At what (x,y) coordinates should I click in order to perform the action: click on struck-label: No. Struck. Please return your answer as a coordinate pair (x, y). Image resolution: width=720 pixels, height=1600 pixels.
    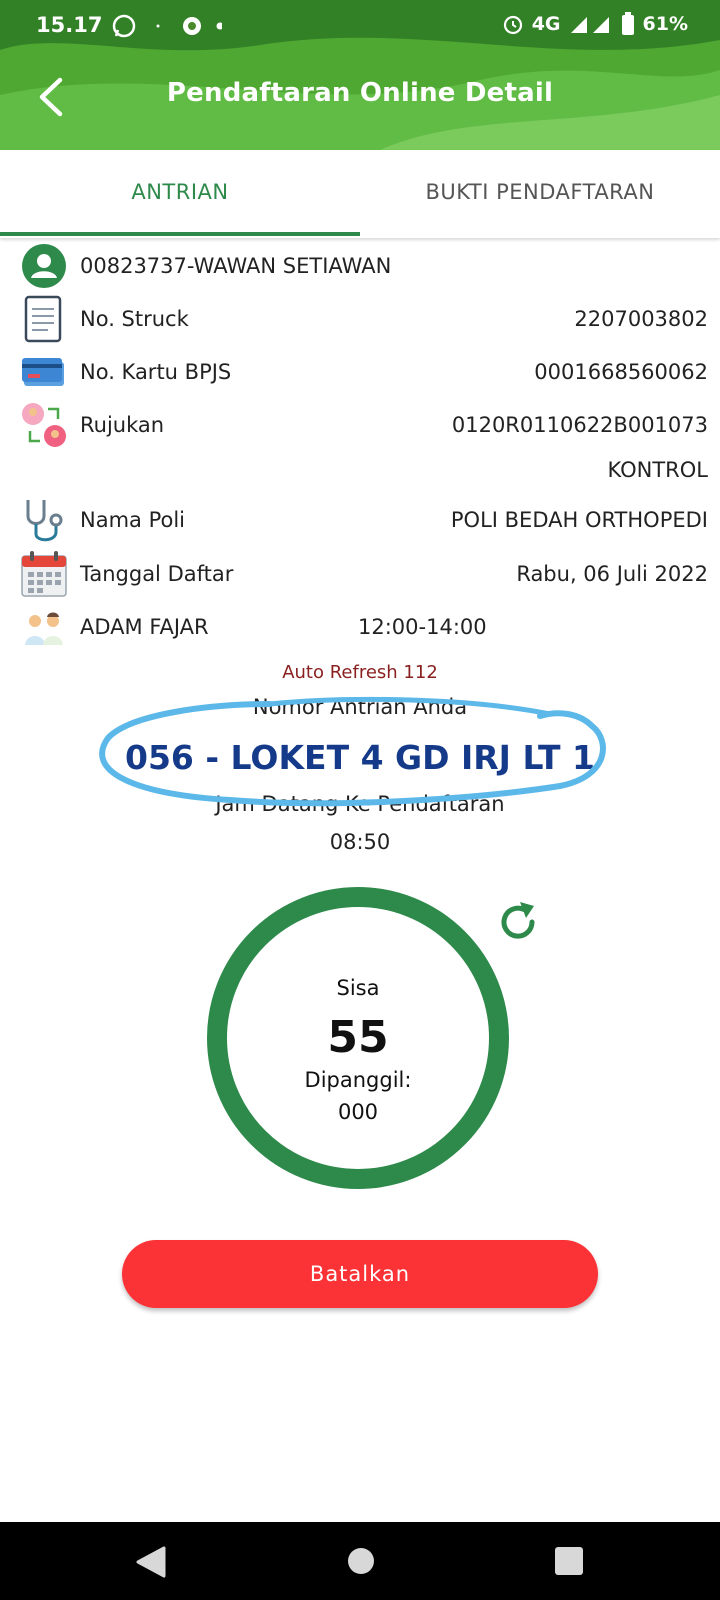
    Looking at the image, I should click on (134, 319).